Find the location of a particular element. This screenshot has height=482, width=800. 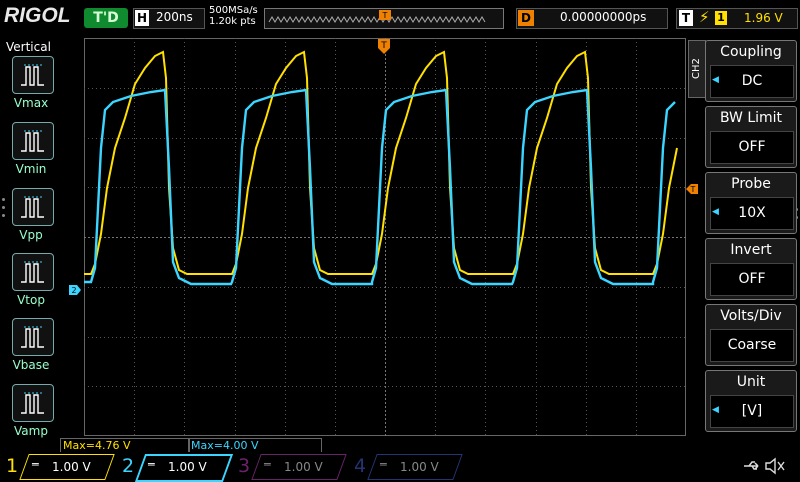

menu-item-title: Volts/Div is located at coordinates (751, 316).